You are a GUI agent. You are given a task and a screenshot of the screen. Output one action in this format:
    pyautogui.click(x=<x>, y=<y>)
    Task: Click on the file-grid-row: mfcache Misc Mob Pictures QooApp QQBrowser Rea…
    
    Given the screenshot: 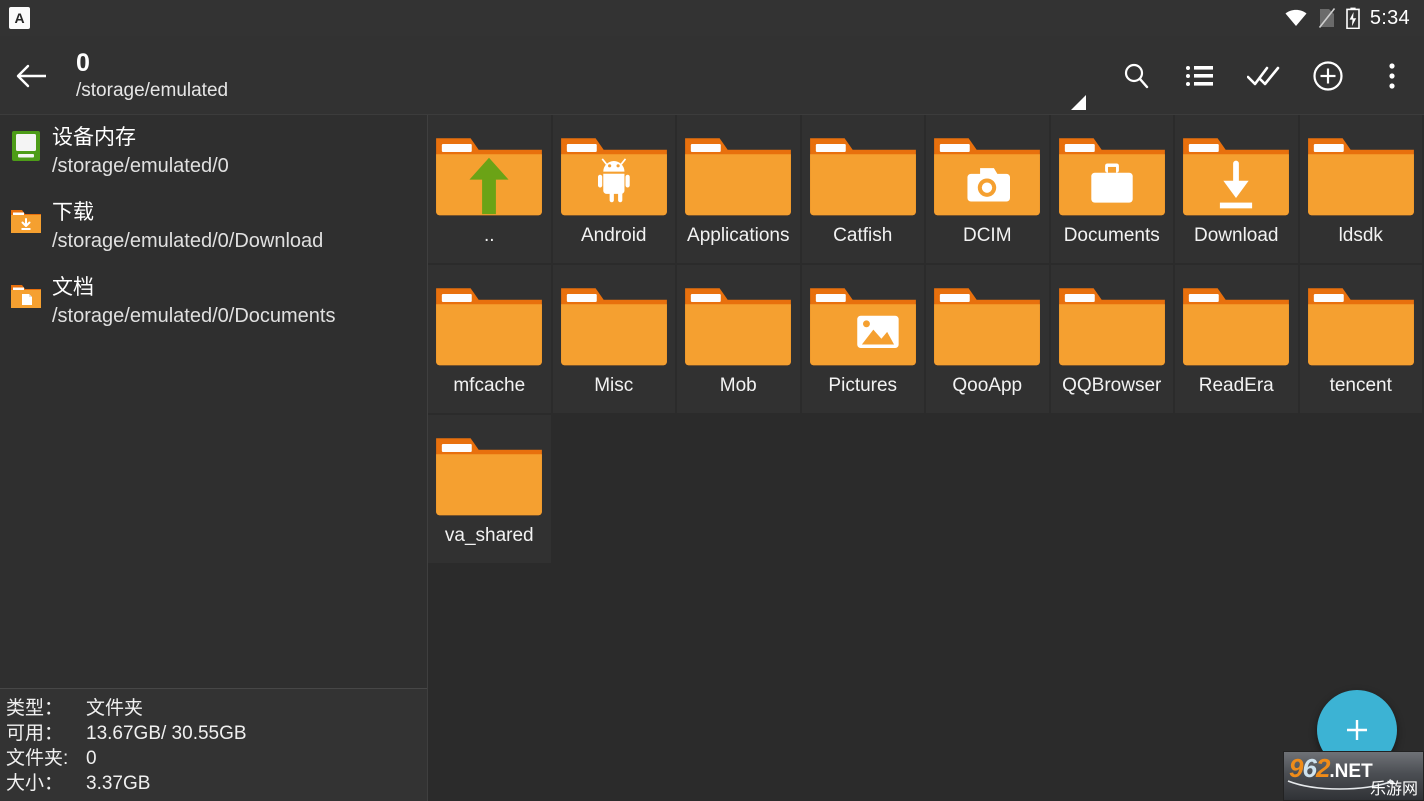 What is the action you would take?
    pyautogui.click(x=926, y=340)
    